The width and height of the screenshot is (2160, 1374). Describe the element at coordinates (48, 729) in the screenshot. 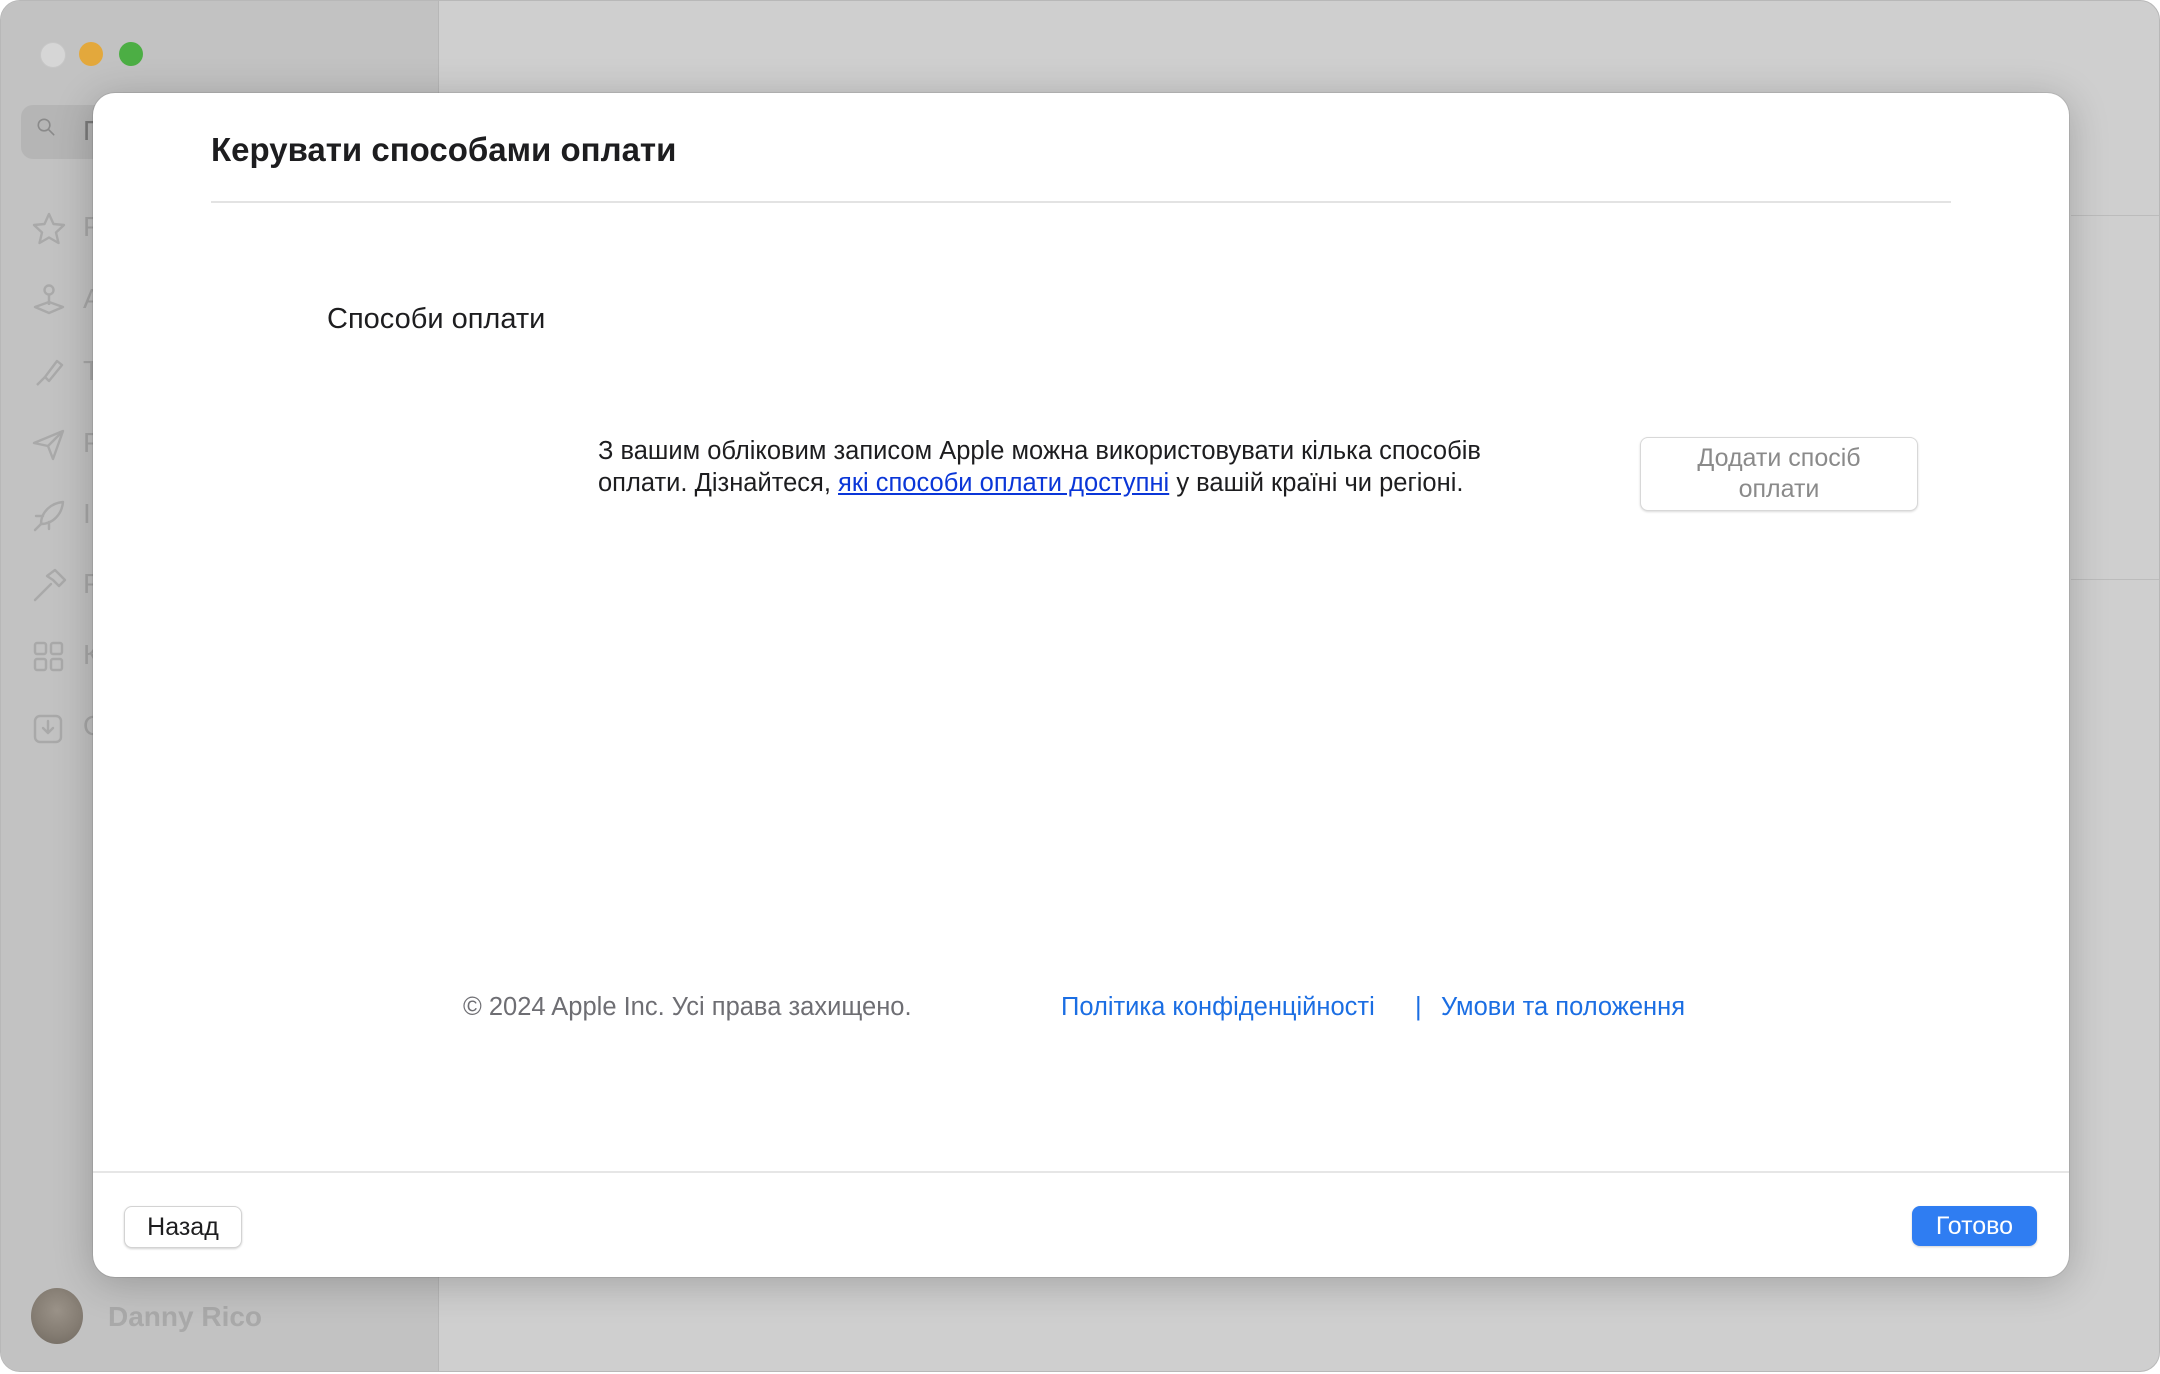

I see `download-icon` at that location.